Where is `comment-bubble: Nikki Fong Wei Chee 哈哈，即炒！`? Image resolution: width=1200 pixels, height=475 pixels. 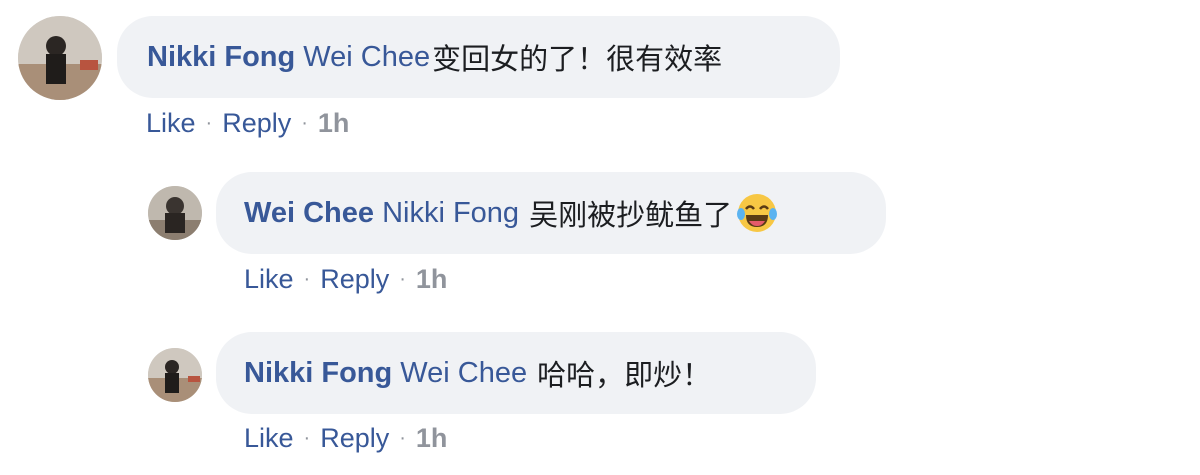
comment-bubble: Nikki Fong Wei Chee 哈哈，即炒！ is located at coordinates (516, 373).